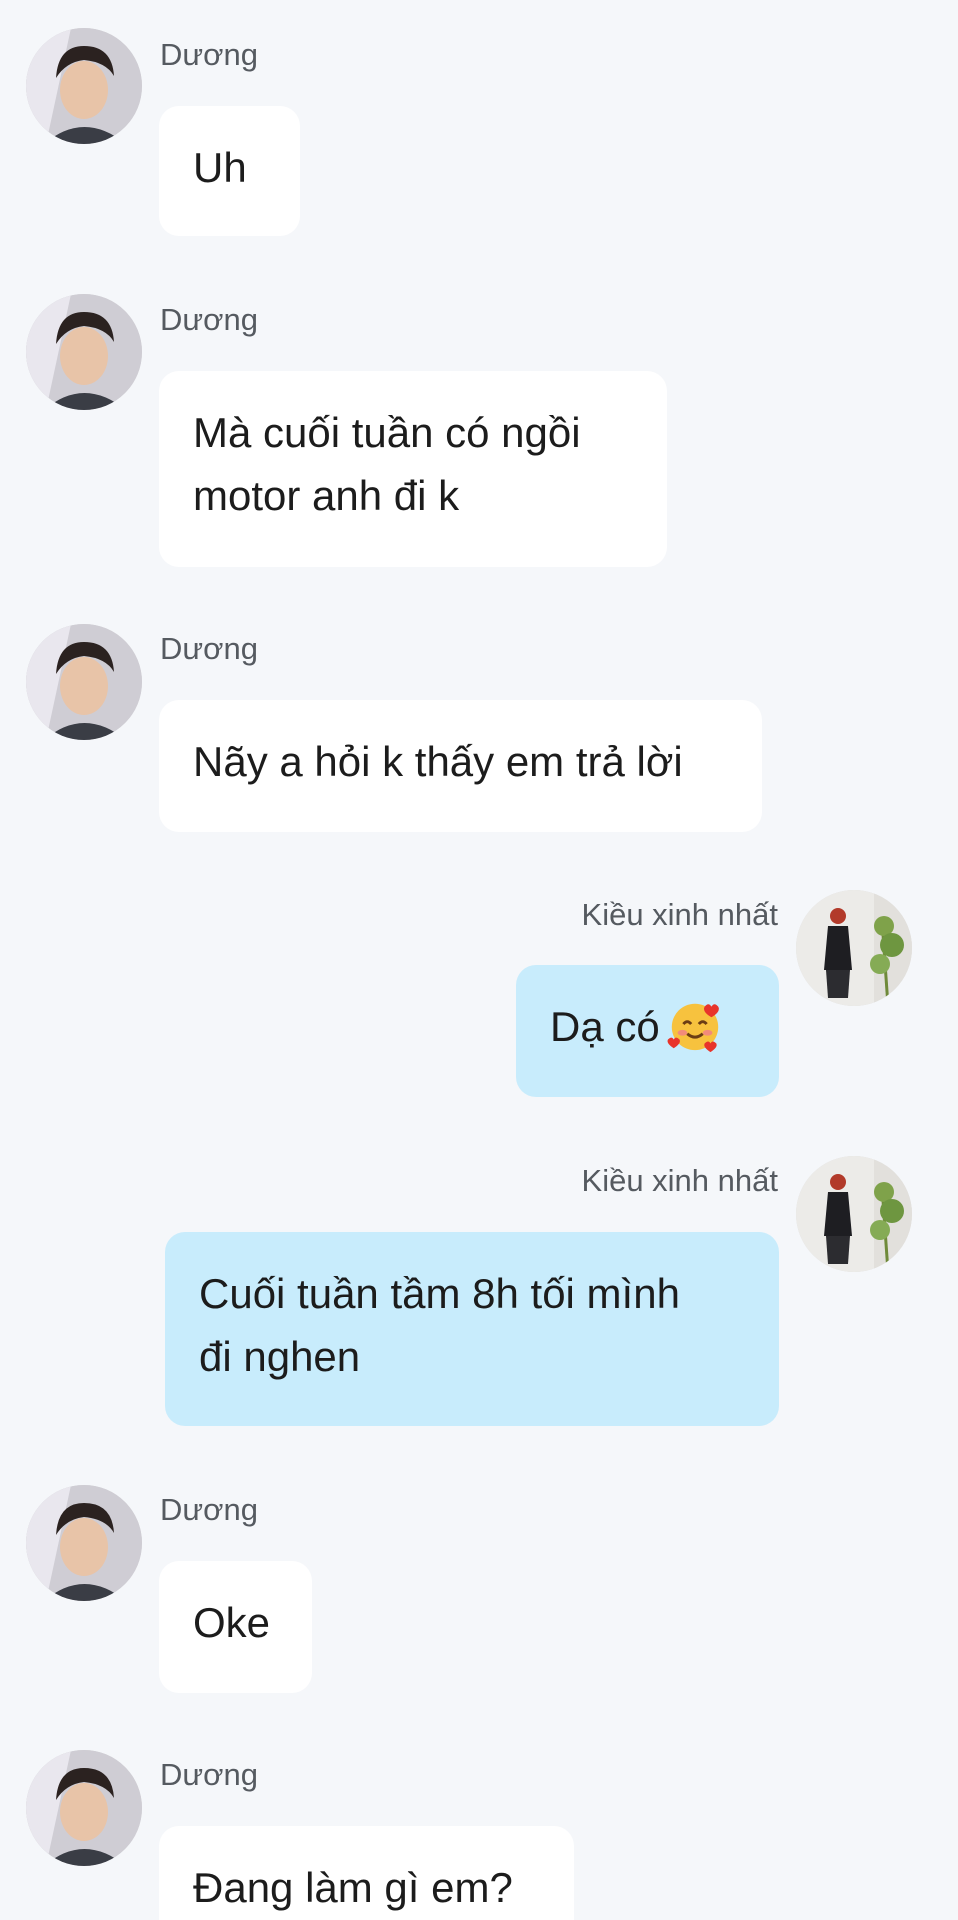  Describe the element at coordinates (472, 1329) in the screenshot. I see `message-bubble: Cuối tuần tầm 8h tối mình đi nghen` at that location.